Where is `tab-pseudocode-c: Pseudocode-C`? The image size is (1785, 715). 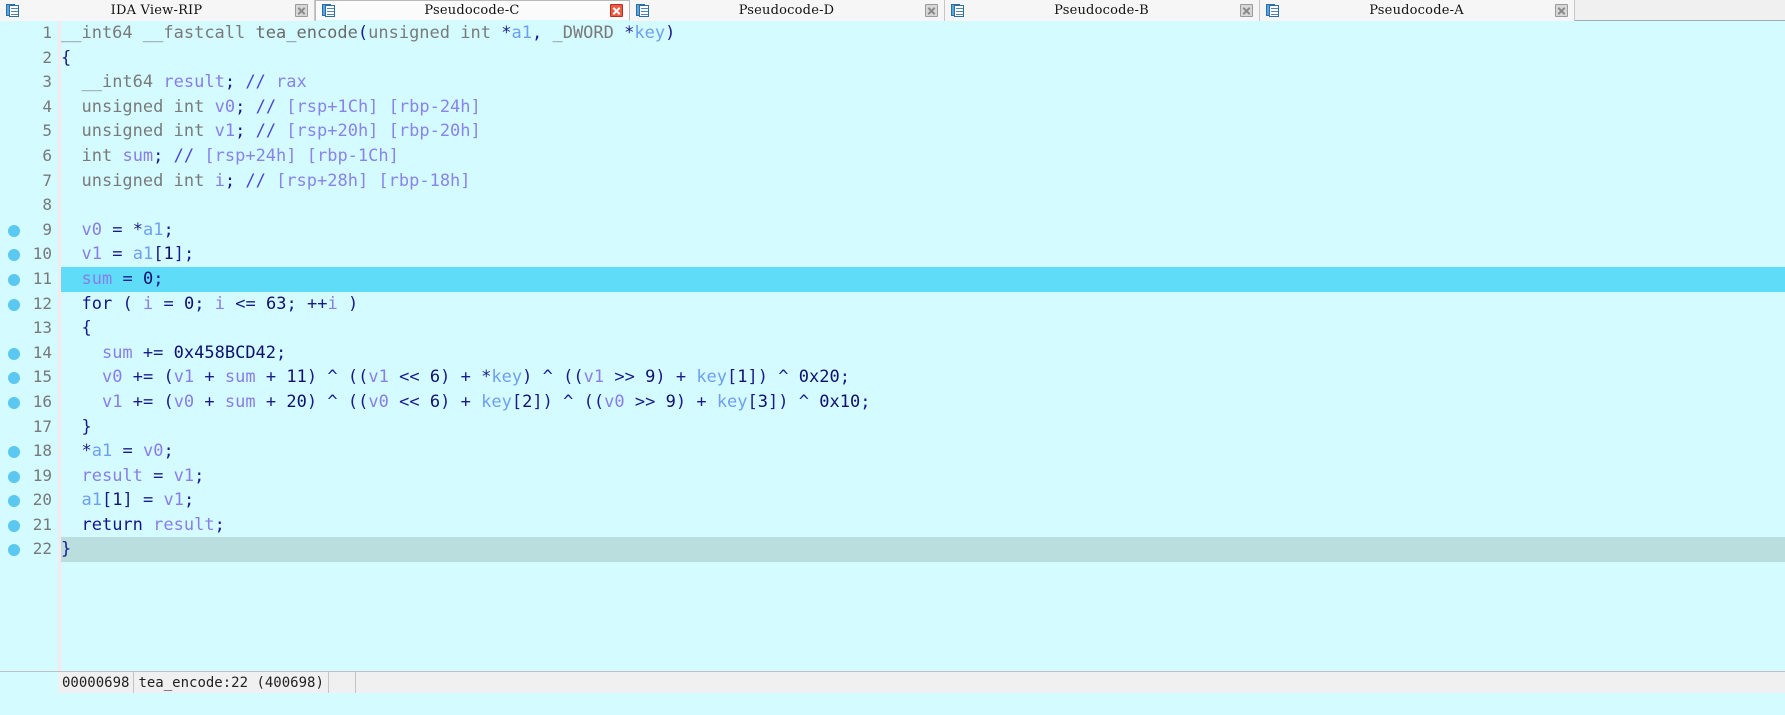 tab-pseudocode-c: Pseudocode-C is located at coordinates (472, 10).